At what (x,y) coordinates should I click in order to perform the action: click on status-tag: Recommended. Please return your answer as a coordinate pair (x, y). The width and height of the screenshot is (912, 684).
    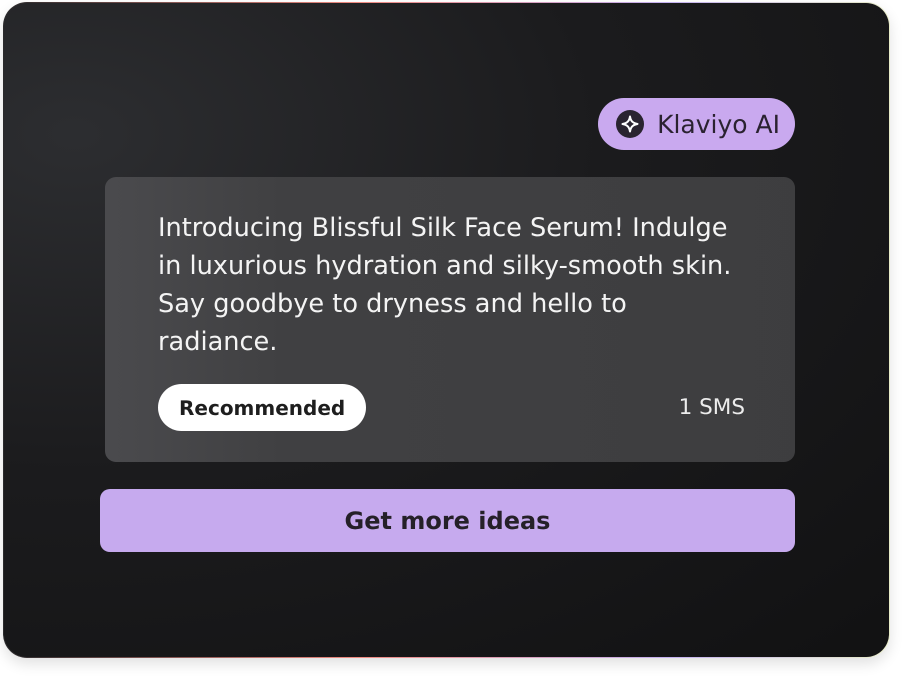
    Looking at the image, I should click on (262, 407).